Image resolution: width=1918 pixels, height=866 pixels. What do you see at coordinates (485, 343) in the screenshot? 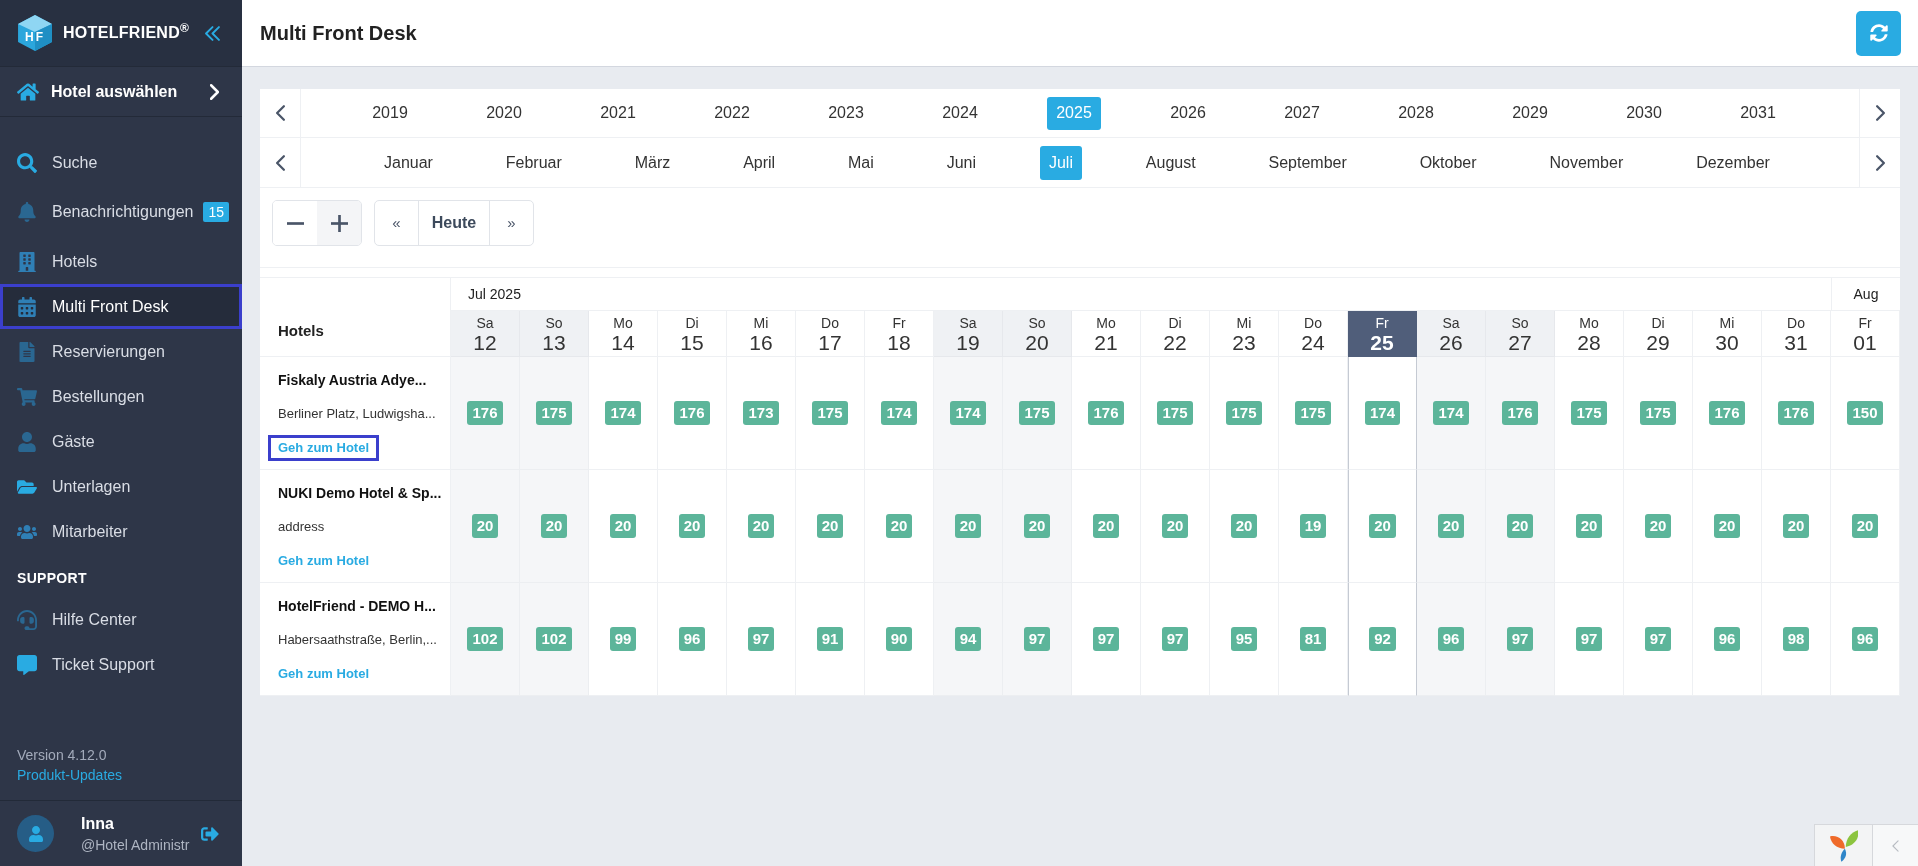
I see `day-number: 12` at bounding box center [485, 343].